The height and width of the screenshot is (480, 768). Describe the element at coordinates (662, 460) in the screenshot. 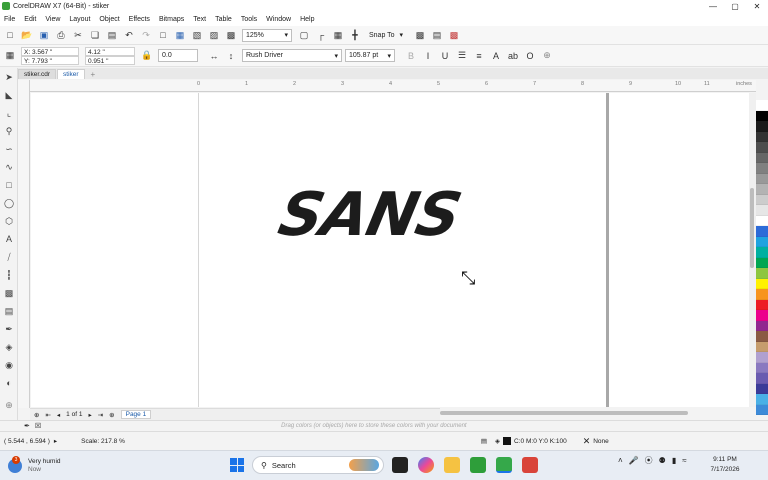

I see `headset-icon: ⚉` at that location.